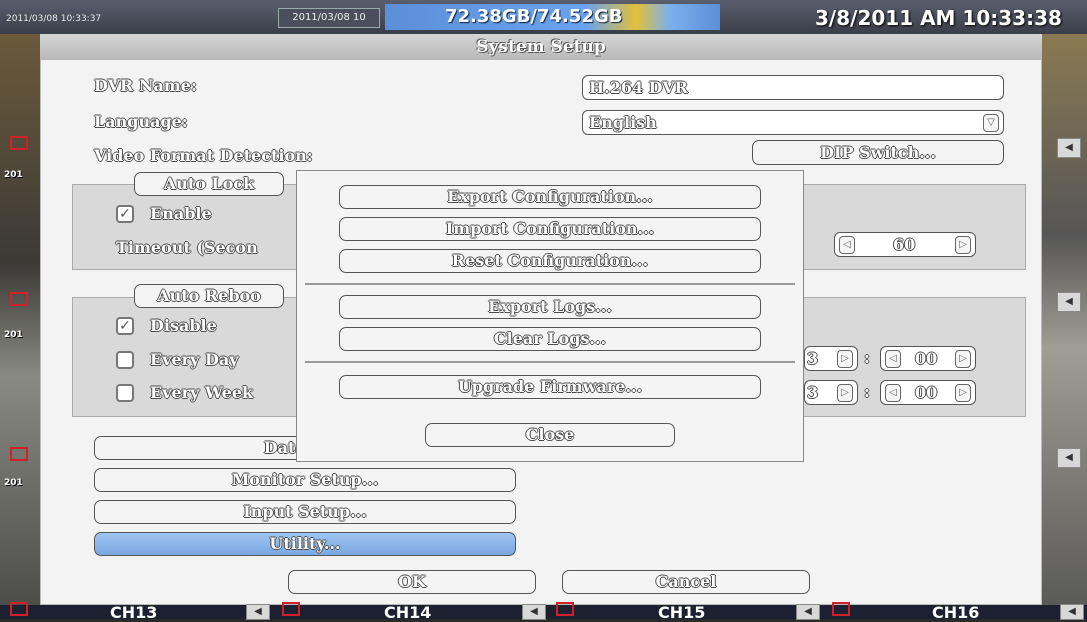 The image size is (1087, 622). I want to click on every-day-label: Every Day, so click(194, 359).